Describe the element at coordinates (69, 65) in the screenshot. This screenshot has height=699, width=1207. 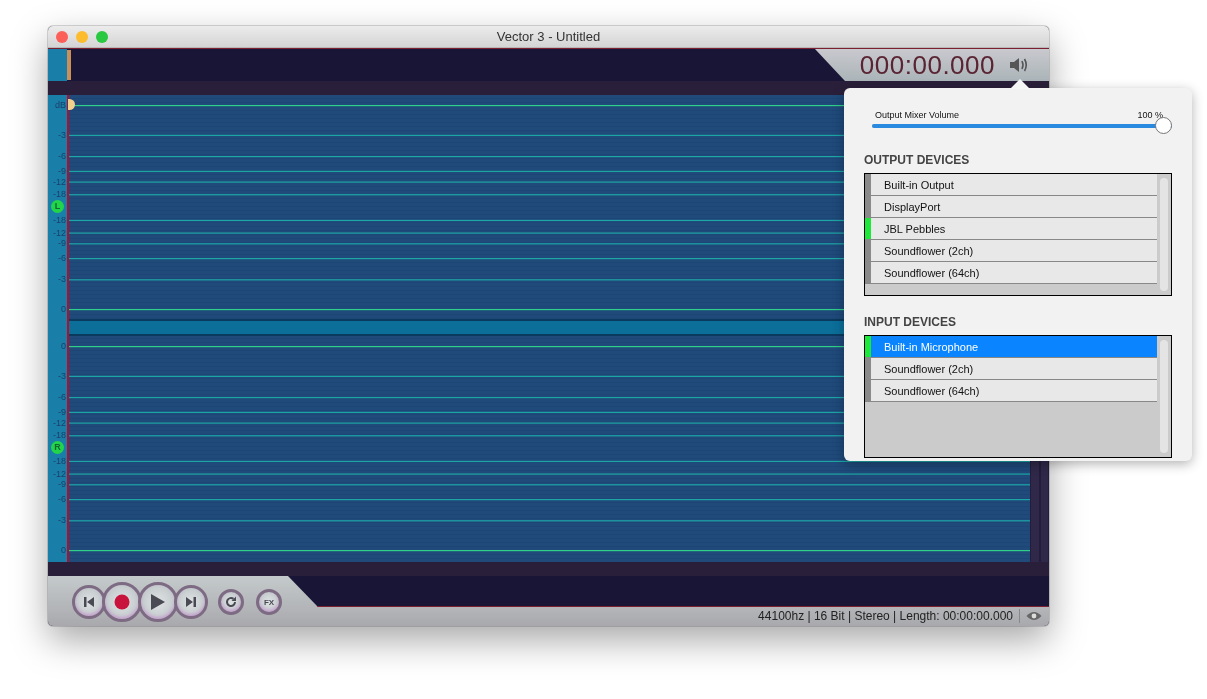
I see `playhead-marker` at that location.